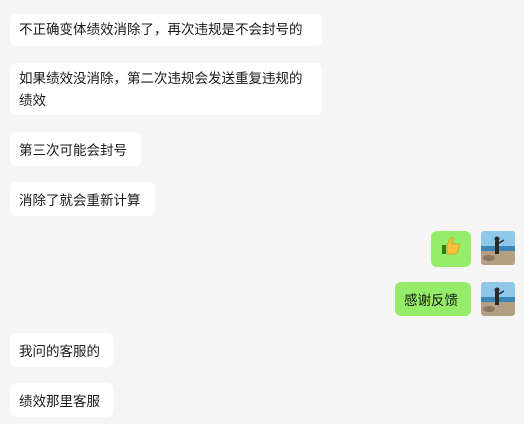  I want to click on incoming-message: 消除了就会重新计算, so click(82, 199).